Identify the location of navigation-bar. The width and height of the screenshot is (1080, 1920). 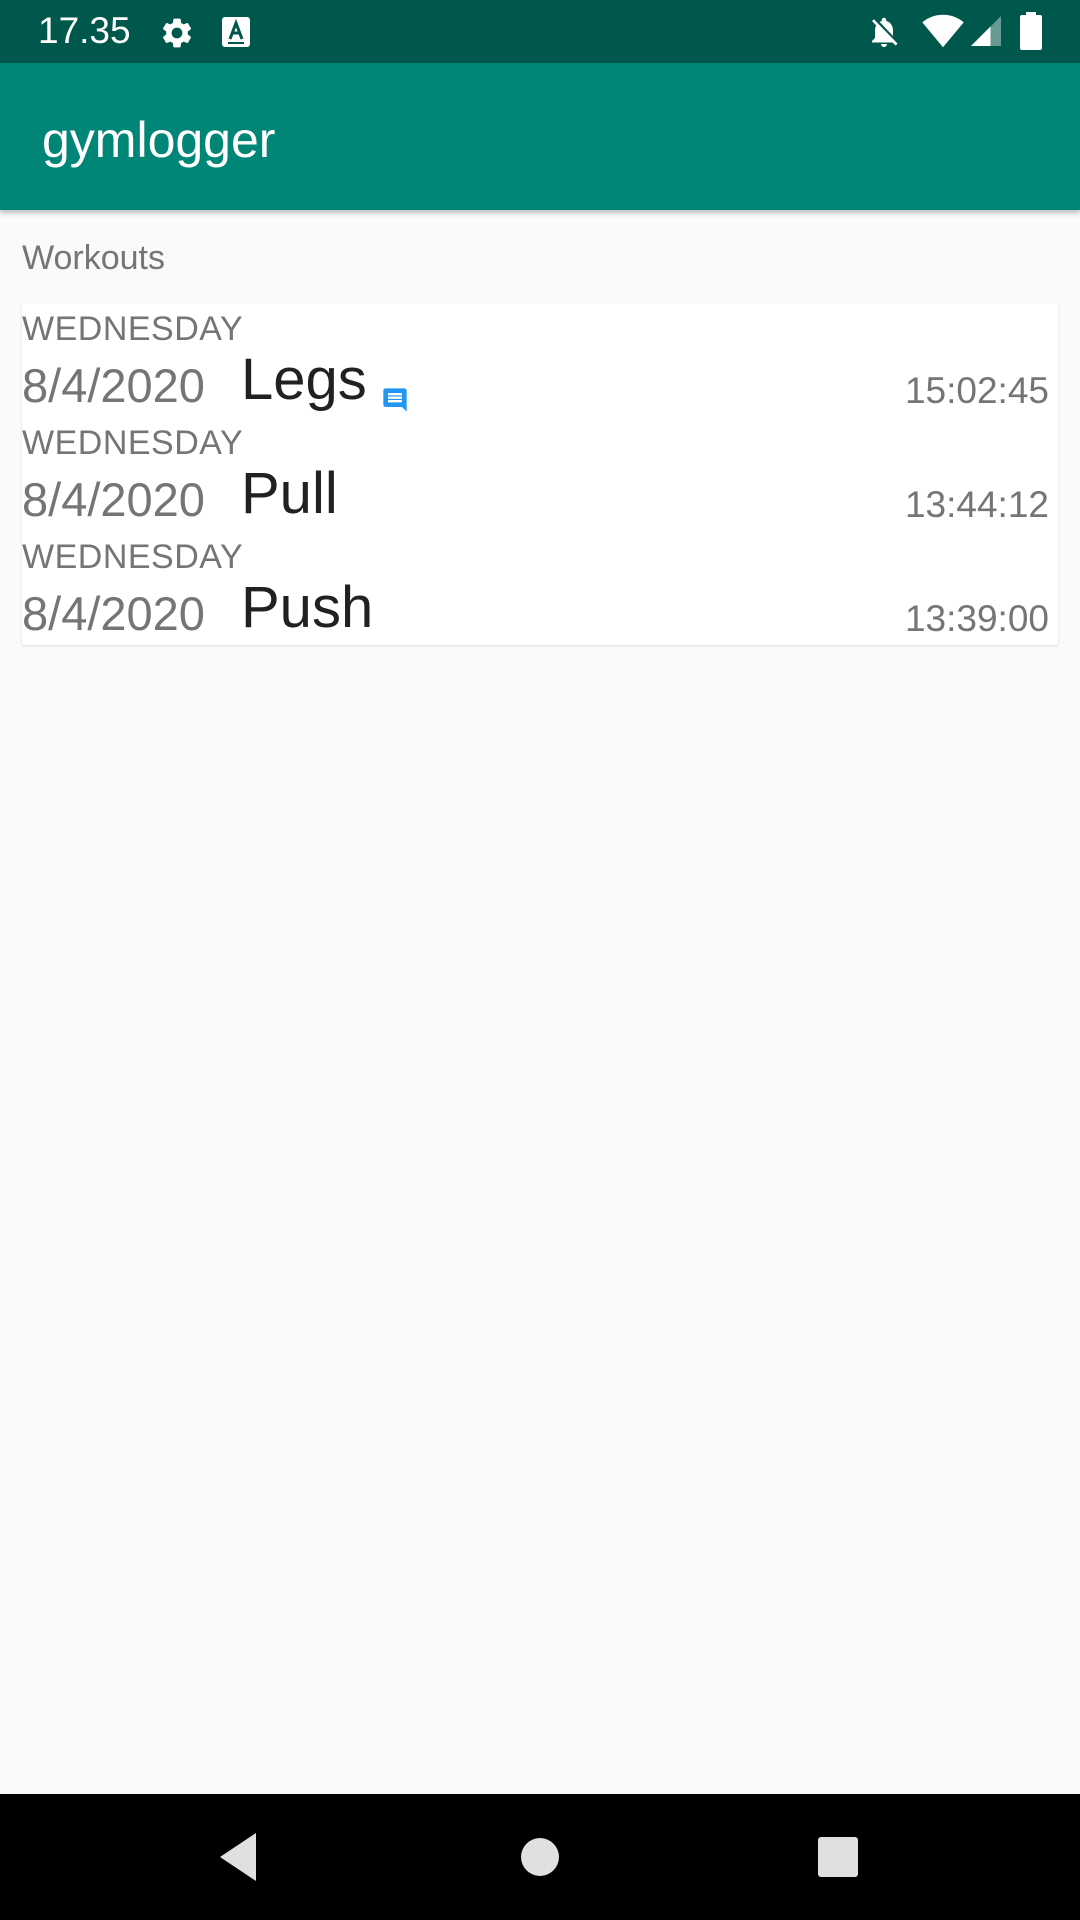
(540, 1857).